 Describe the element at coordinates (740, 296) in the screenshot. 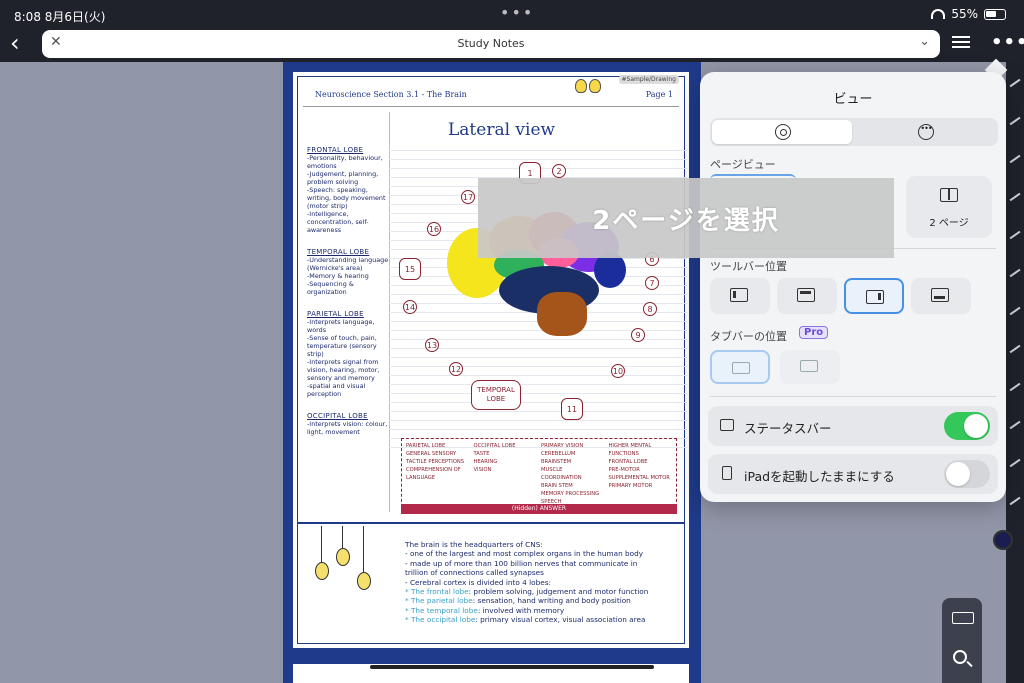

I see `toolbar-left-option` at that location.